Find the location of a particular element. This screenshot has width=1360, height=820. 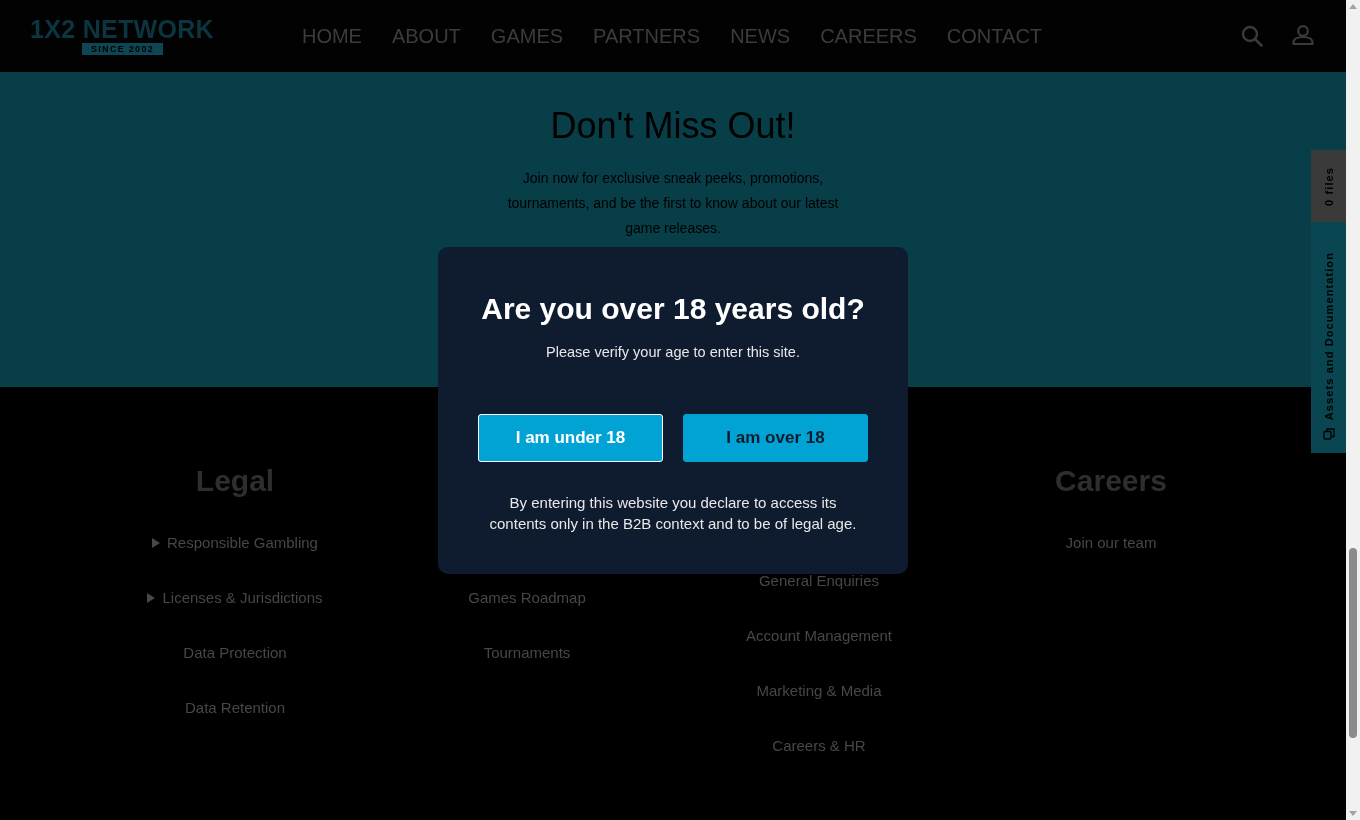

footer-link: Data Protection is located at coordinates (235, 653).